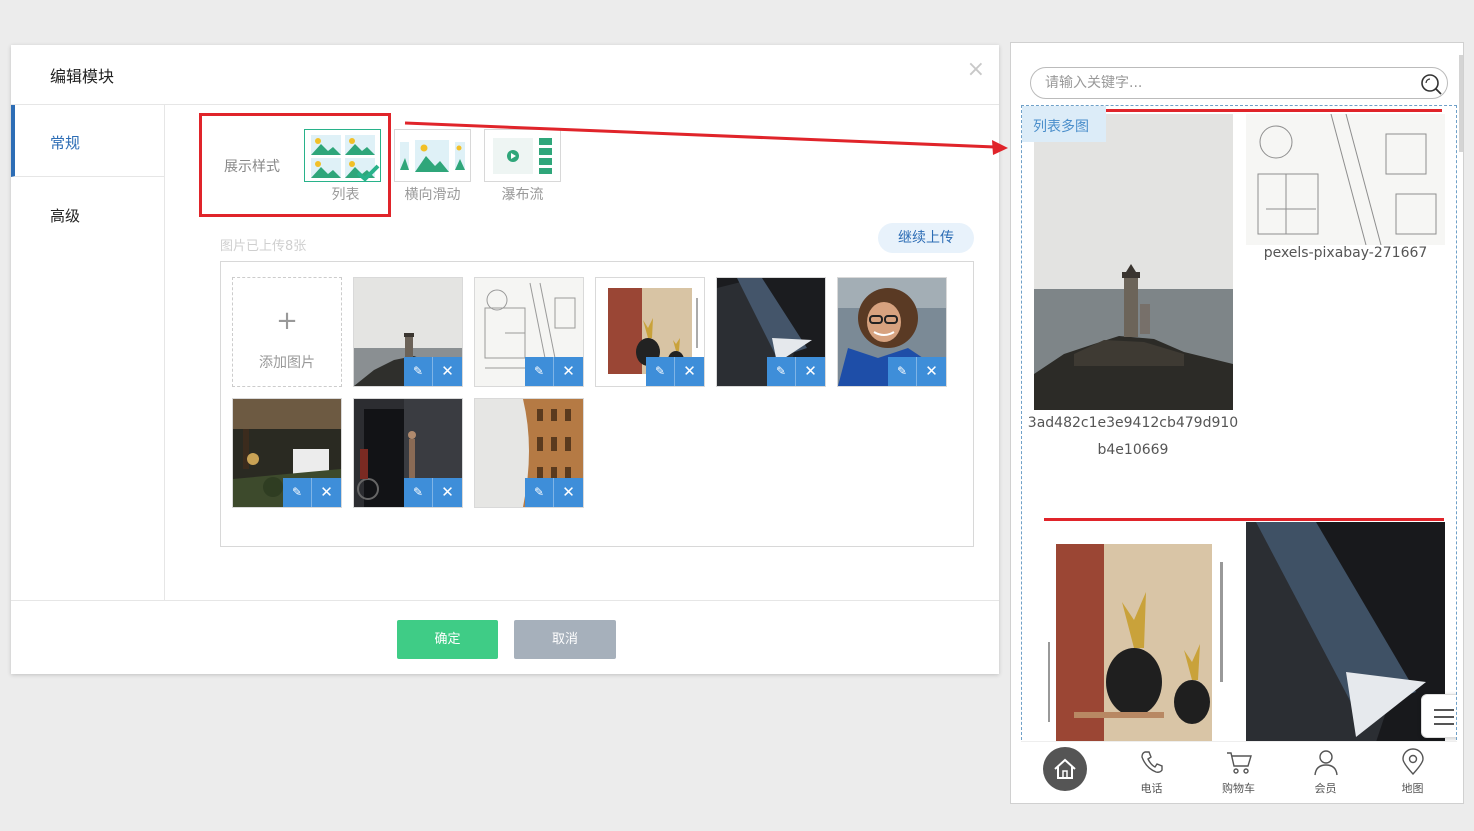 This screenshot has width=1474, height=831. Describe the element at coordinates (1444, 717) in the screenshot. I see `menu-icon` at that location.